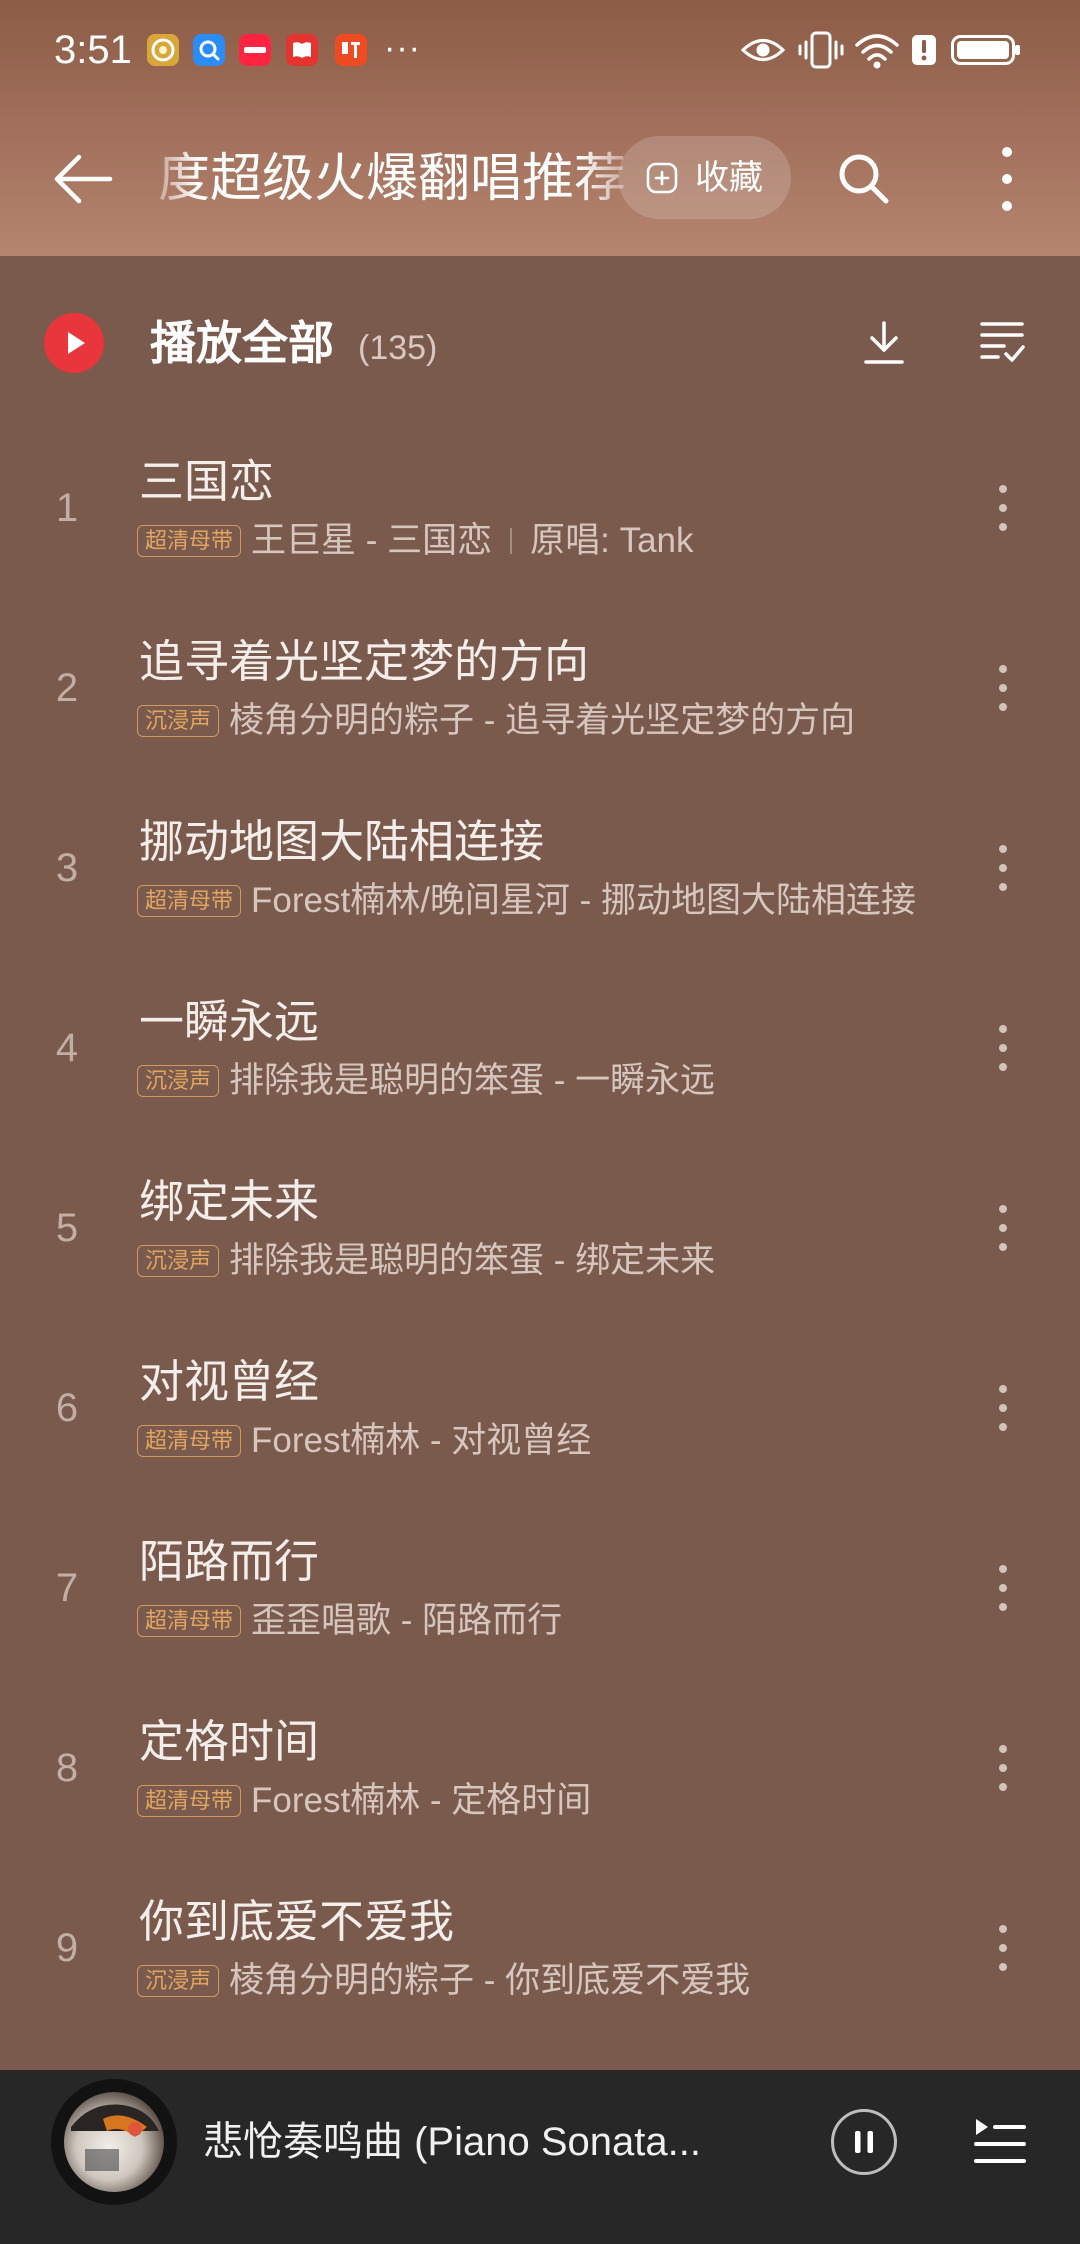  I want to click on more-notifications-indicator: ···, so click(402, 48).